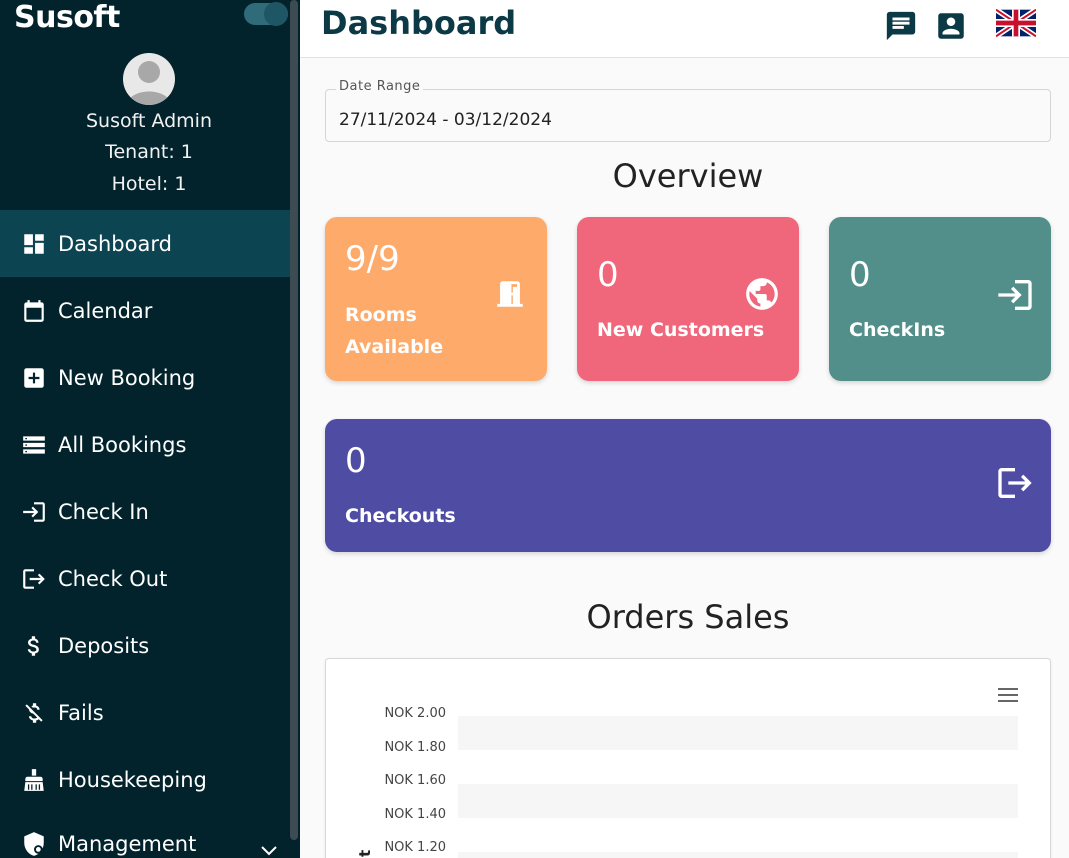 The height and width of the screenshot is (858, 1069). Describe the element at coordinates (684, 29) in the screenshot. I see `top-header: Dashboard` at that location.